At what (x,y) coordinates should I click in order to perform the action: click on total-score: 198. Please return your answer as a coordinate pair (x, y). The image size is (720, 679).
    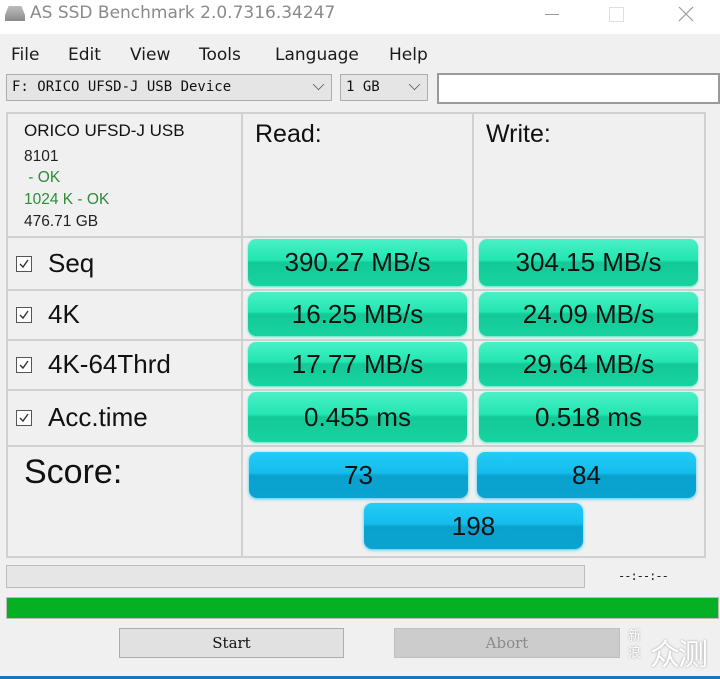
    Looking at the image, I should click on (473, 526).